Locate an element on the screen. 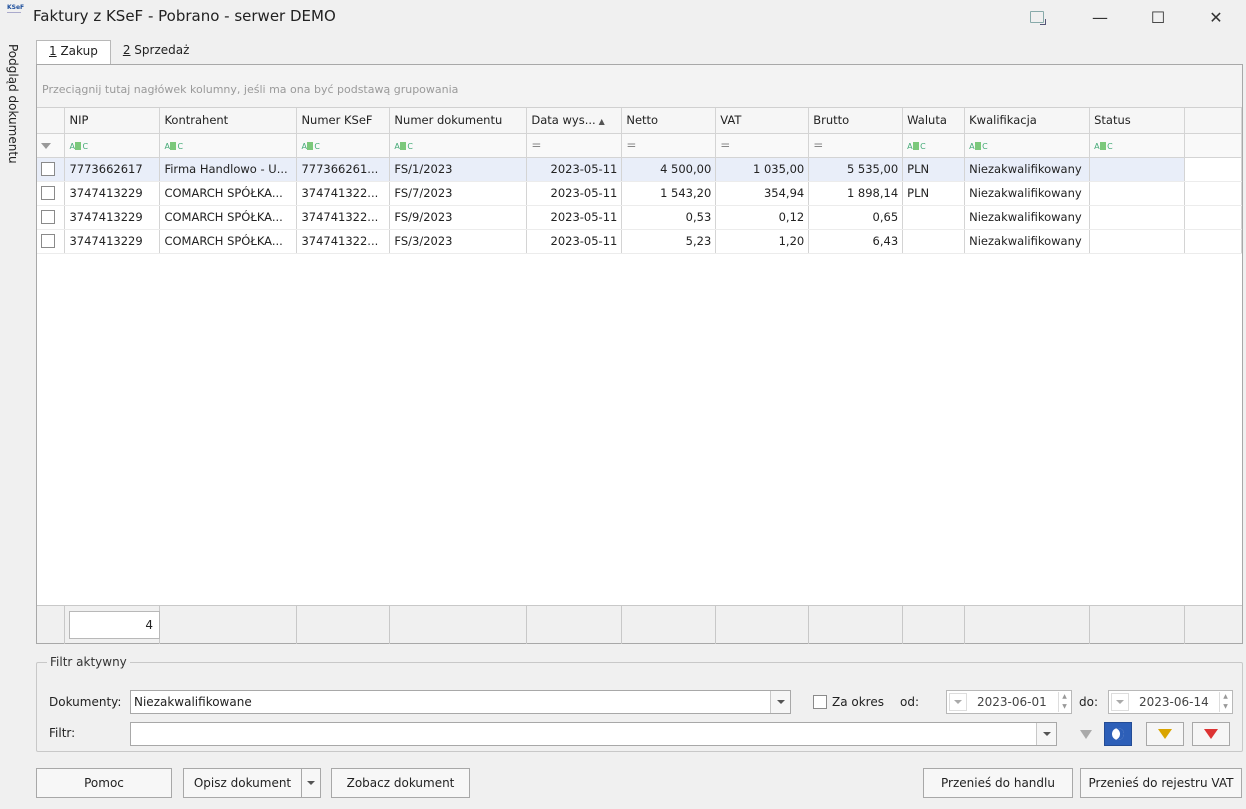 Image resolution: width=1246 pixels, height=809 pixels. filtr-input is located at coordinates (593, 734).